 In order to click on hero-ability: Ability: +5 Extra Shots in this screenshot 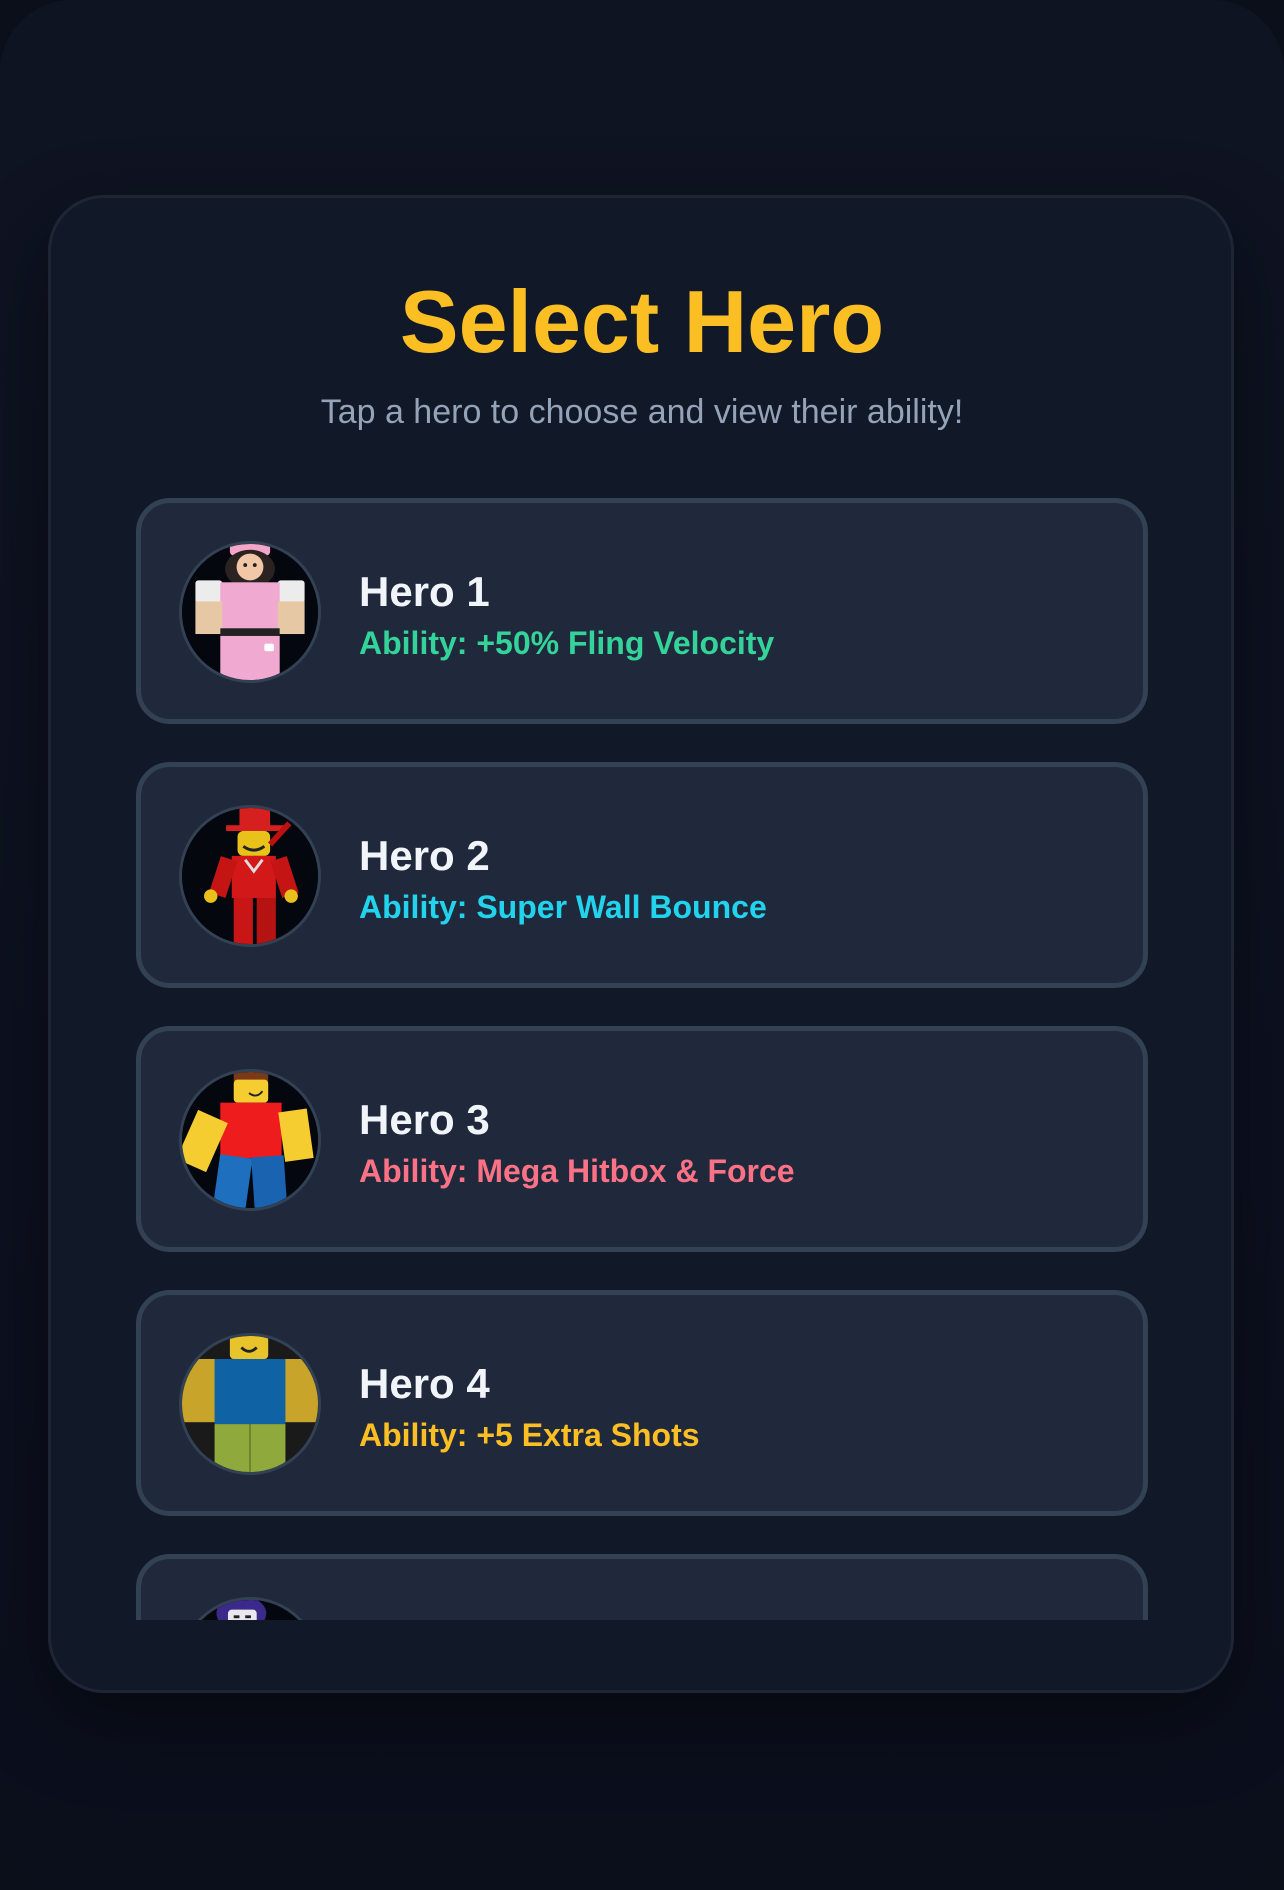, I will do `click(529, 1435)`.